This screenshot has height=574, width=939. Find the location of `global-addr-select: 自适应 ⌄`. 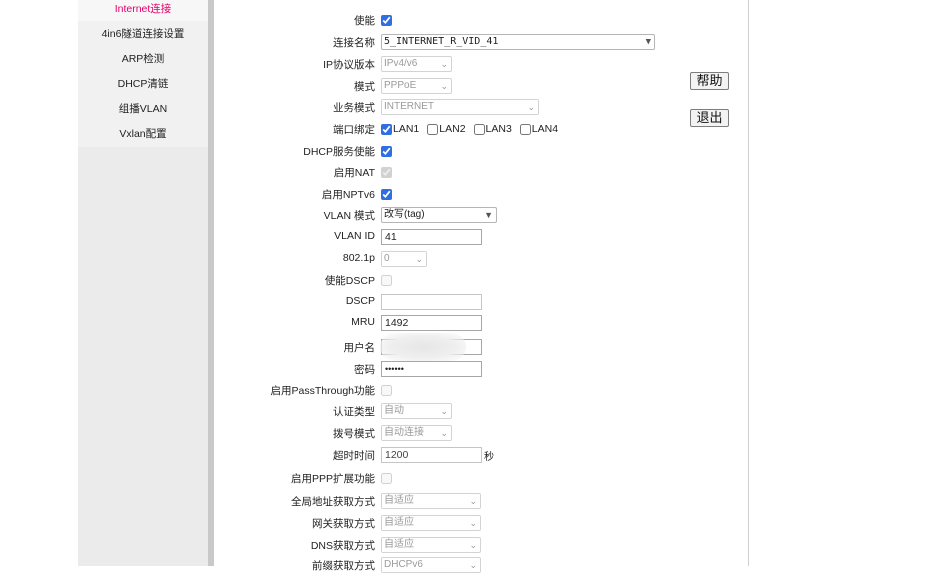

global-addr-select: 自适应 ⌄ is located at coordinates (431, 501).